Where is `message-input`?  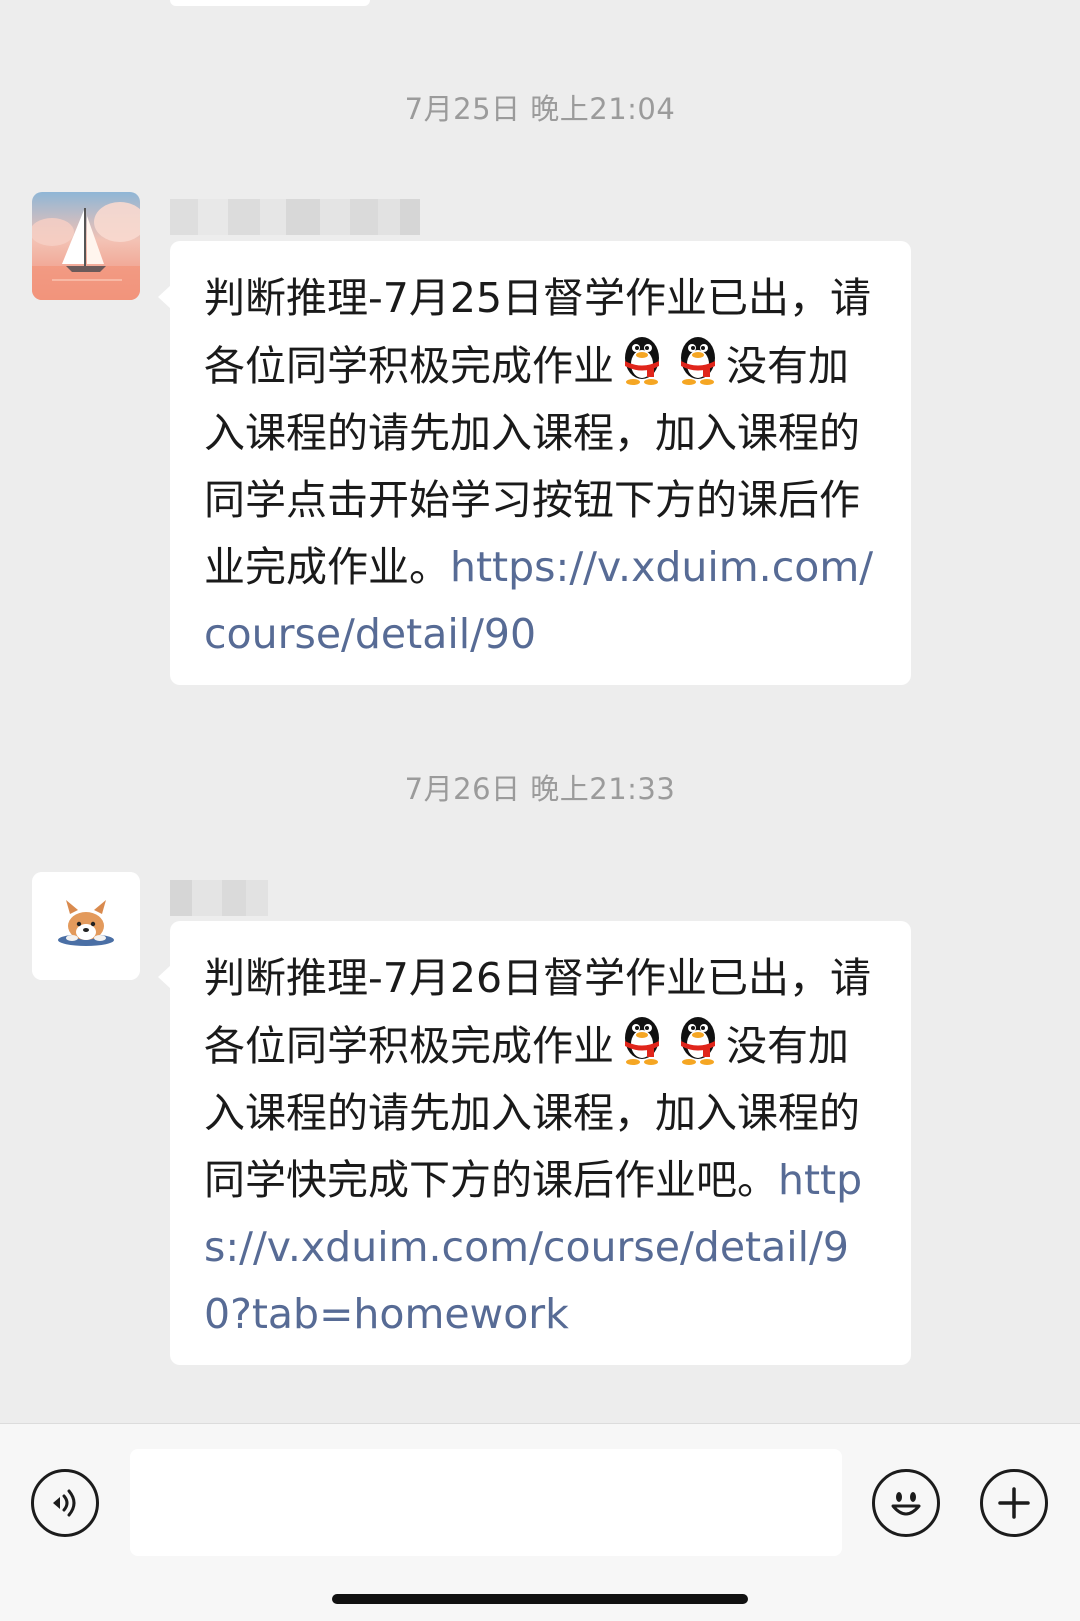
message-input is located at coordinates (486, 1502).